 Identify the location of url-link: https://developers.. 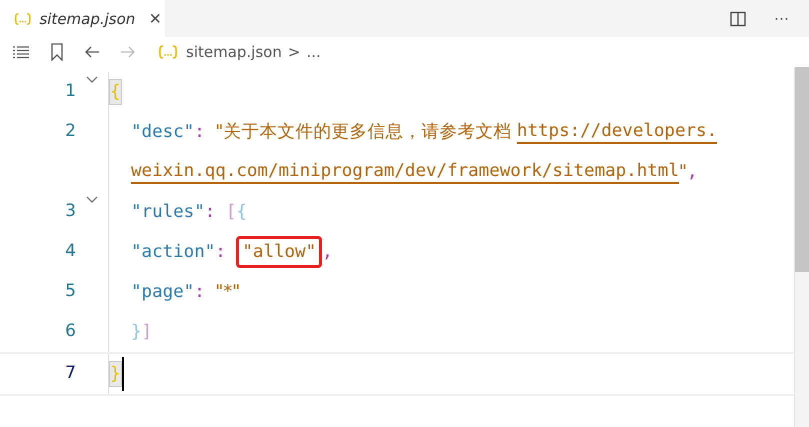
(617, 132).